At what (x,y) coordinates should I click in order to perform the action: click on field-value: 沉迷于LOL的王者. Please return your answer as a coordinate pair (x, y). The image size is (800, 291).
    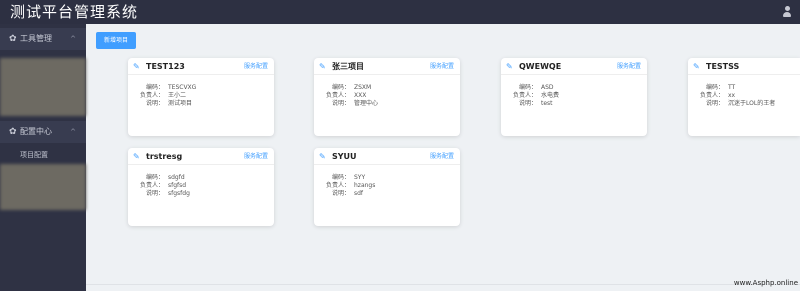
    Looking at the image, I should click on (752, 103).